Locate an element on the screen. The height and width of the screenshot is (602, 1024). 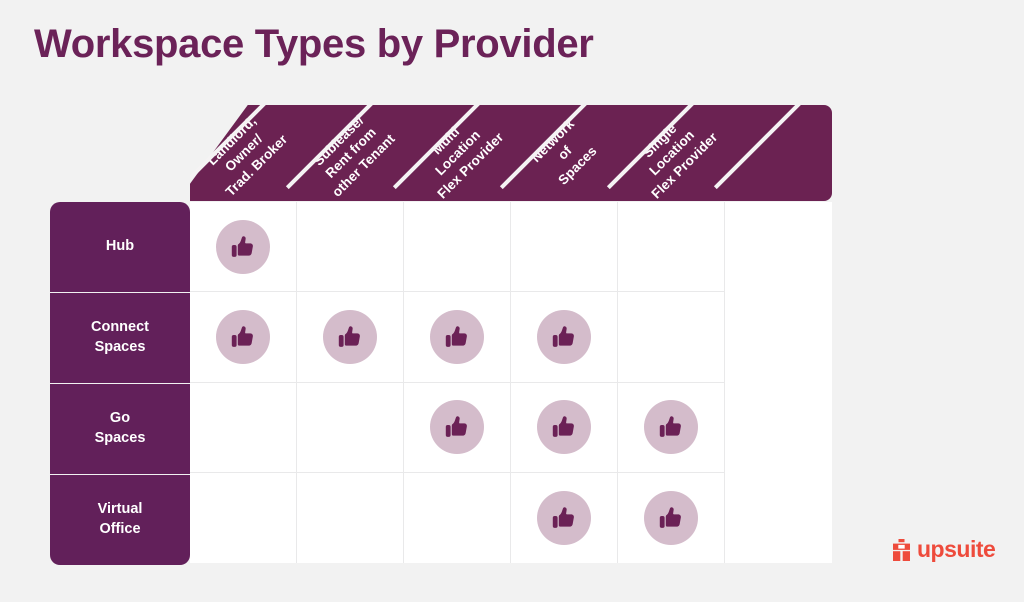
matrix-cell-connect-spaces-network-of-spaces is located at coordinates (564, 337).